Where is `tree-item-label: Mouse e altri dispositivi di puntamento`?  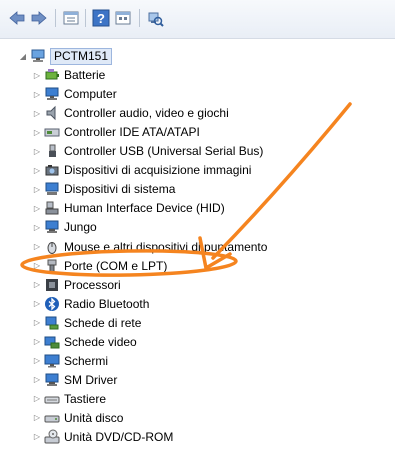 tree-item-label: Mouse e altri dispositivi di puntamento is located at coordinates (166, 246).